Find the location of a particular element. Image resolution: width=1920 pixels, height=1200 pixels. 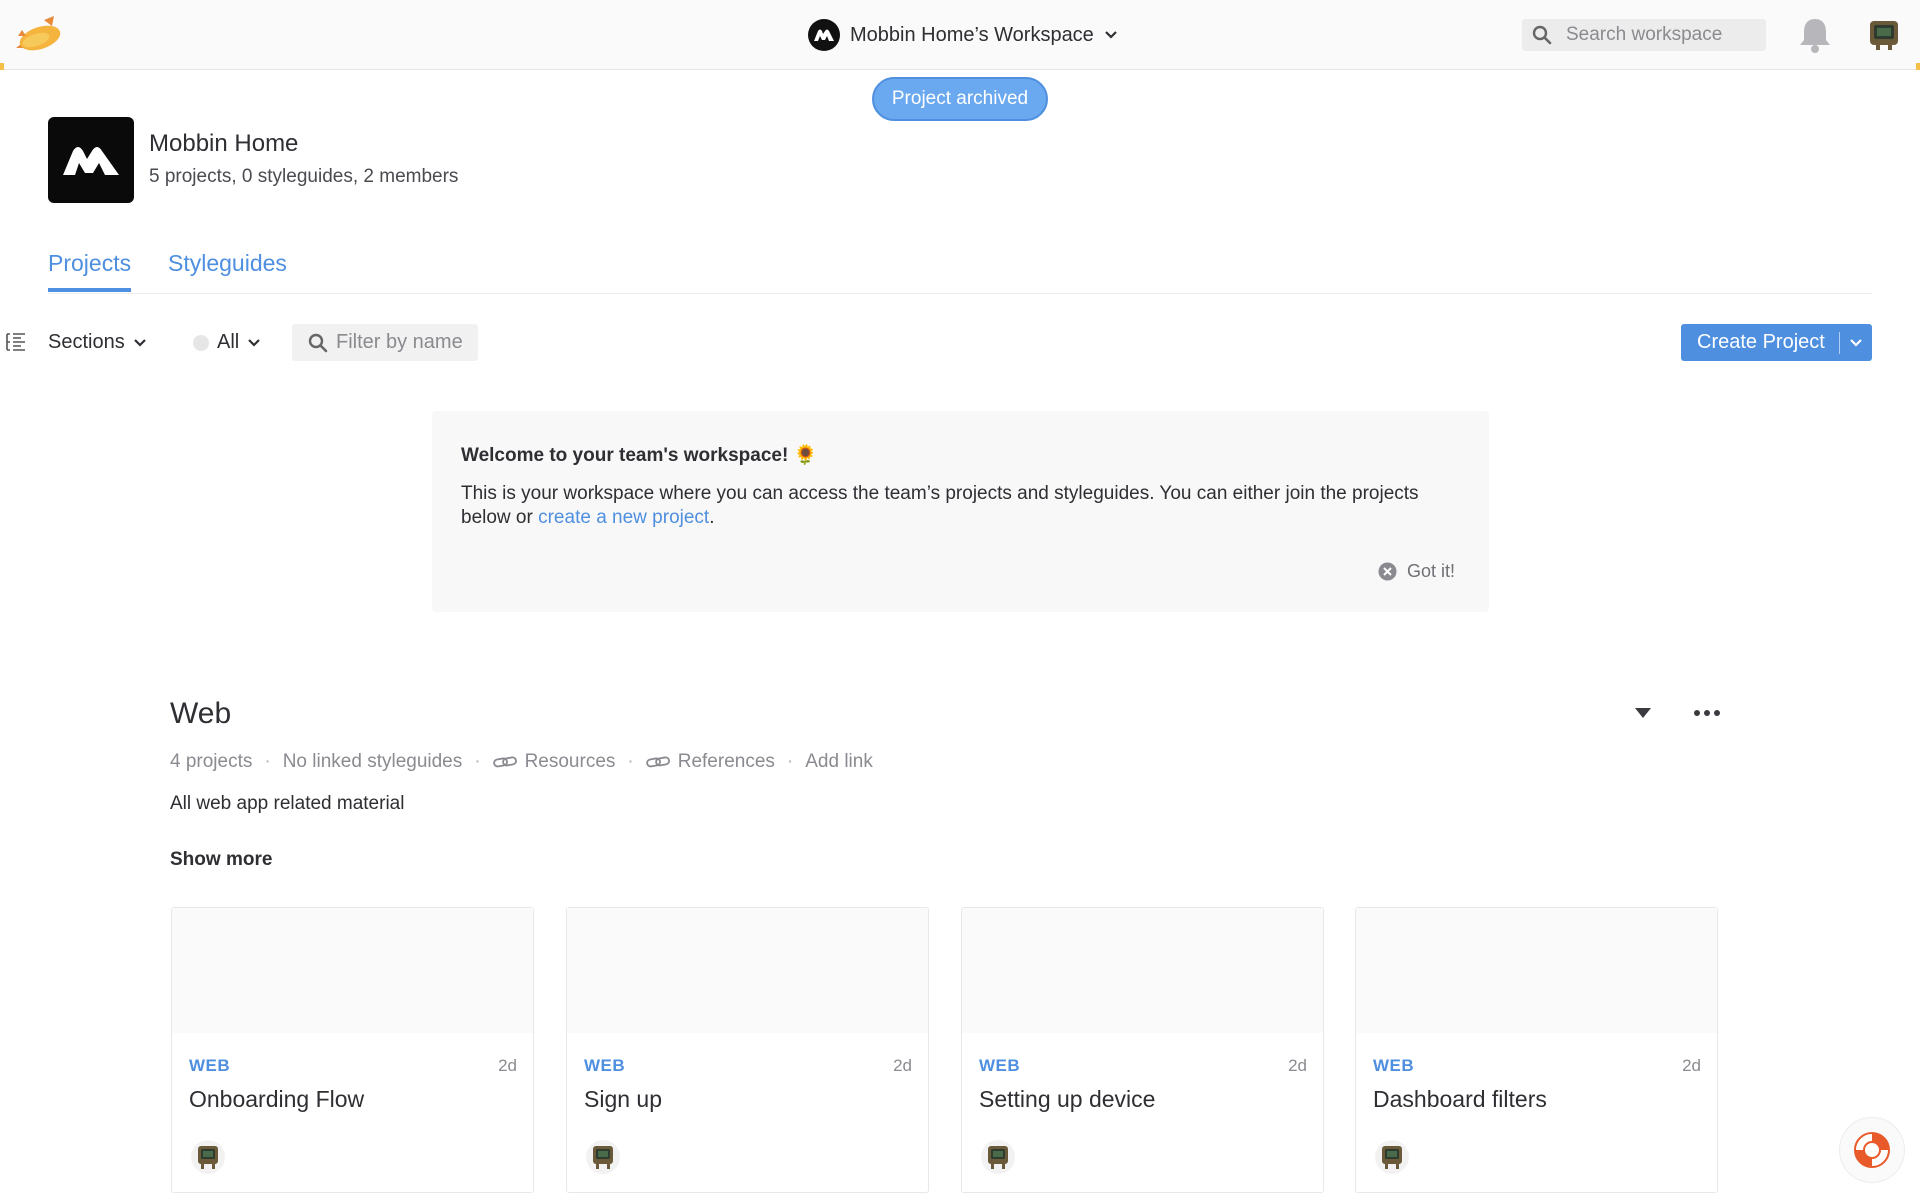

workspace-stats: 5 projects, 0 styleguides, 2 members is located at coordinates (304, 176).